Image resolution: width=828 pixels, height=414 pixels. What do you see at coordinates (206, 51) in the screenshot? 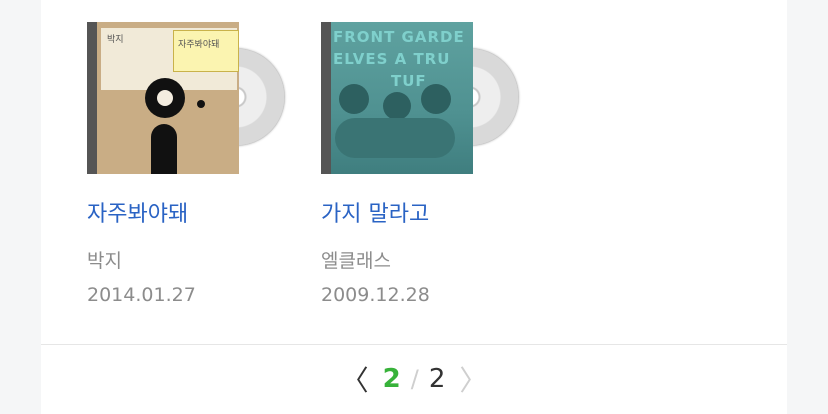
I see `cover-note: 자주봐야돼` at bounding box center [206, 51].